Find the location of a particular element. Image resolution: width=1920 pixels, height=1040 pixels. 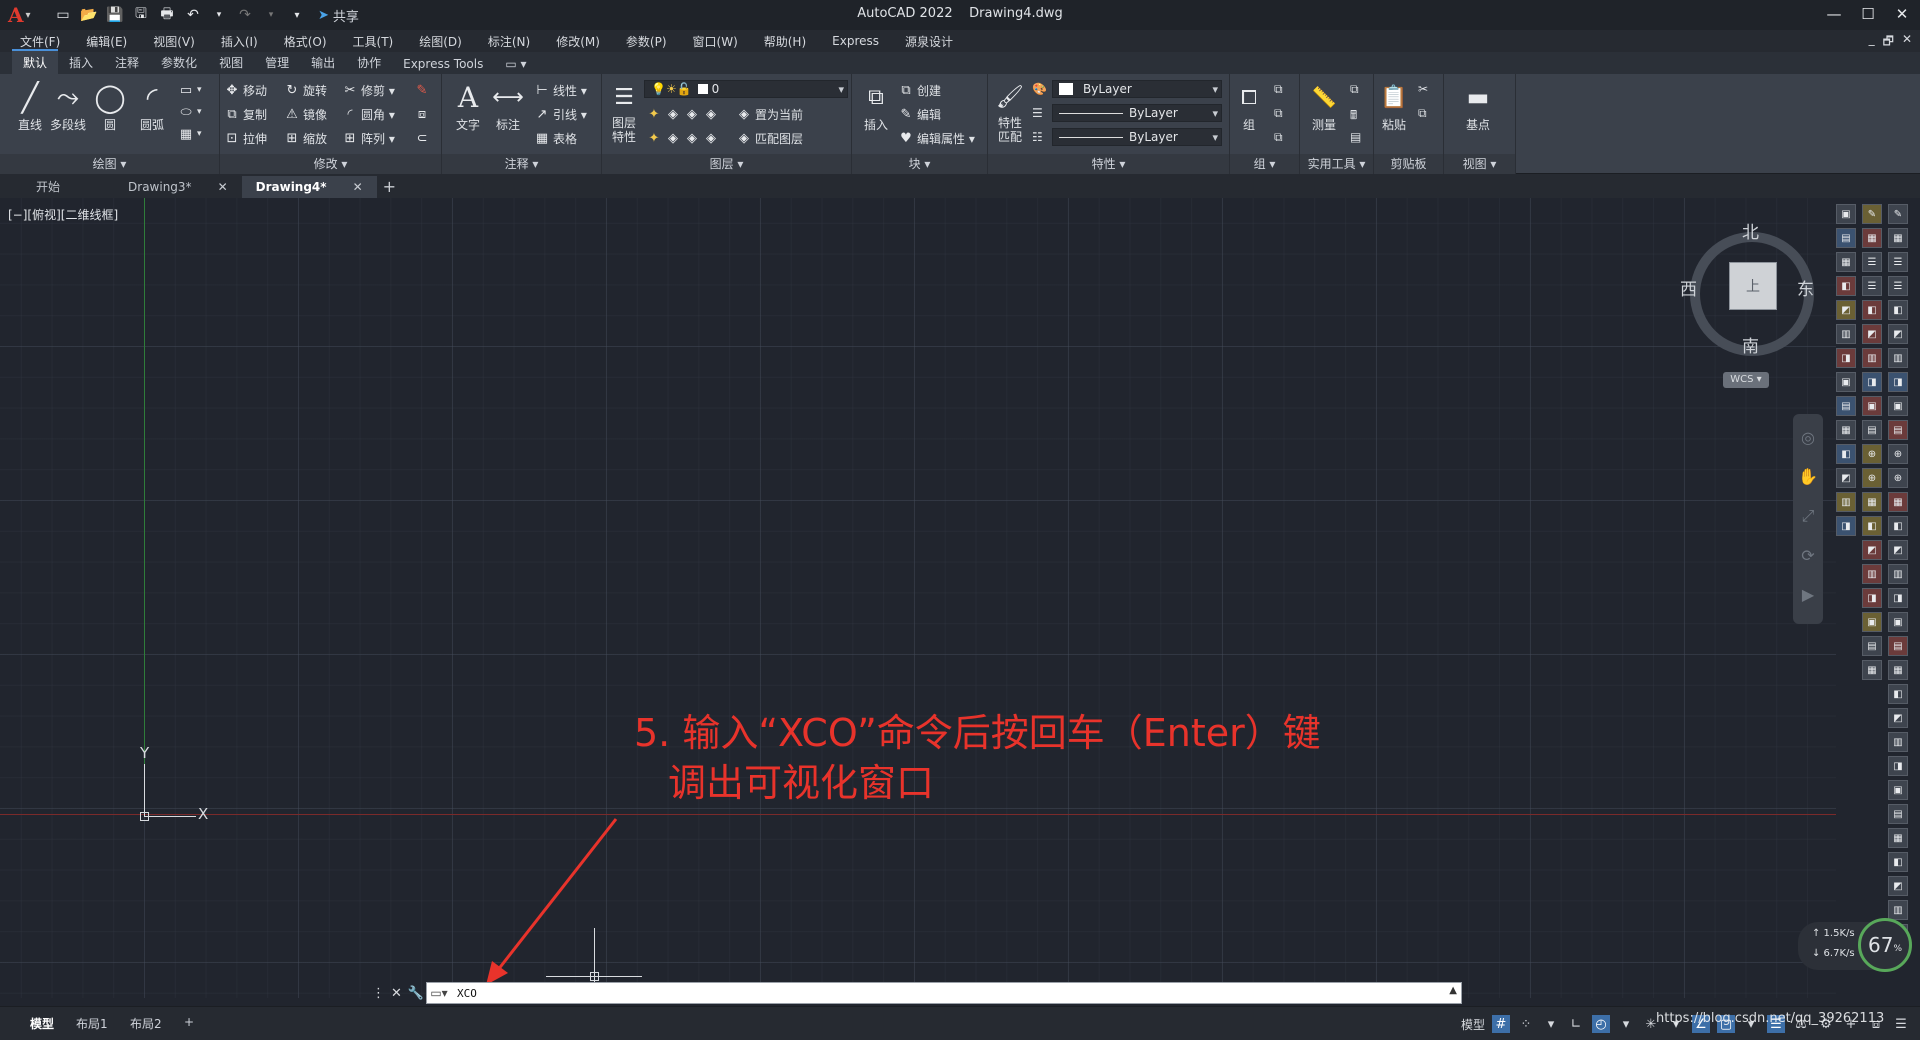

table-button: ▦ 表格 is located at coordinates (555, 138).